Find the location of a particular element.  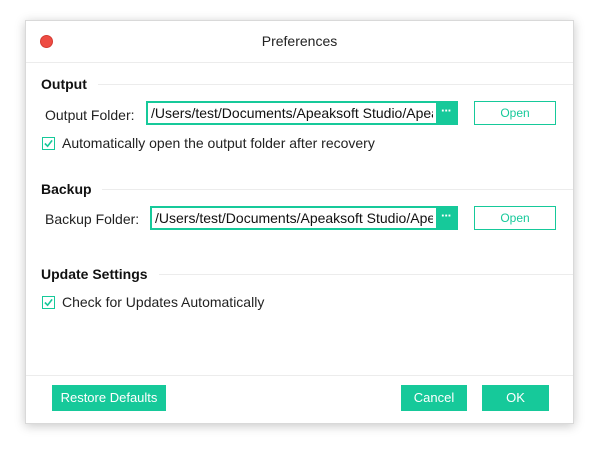

output-browse-button: ··· is located at coordinates (446, 113).